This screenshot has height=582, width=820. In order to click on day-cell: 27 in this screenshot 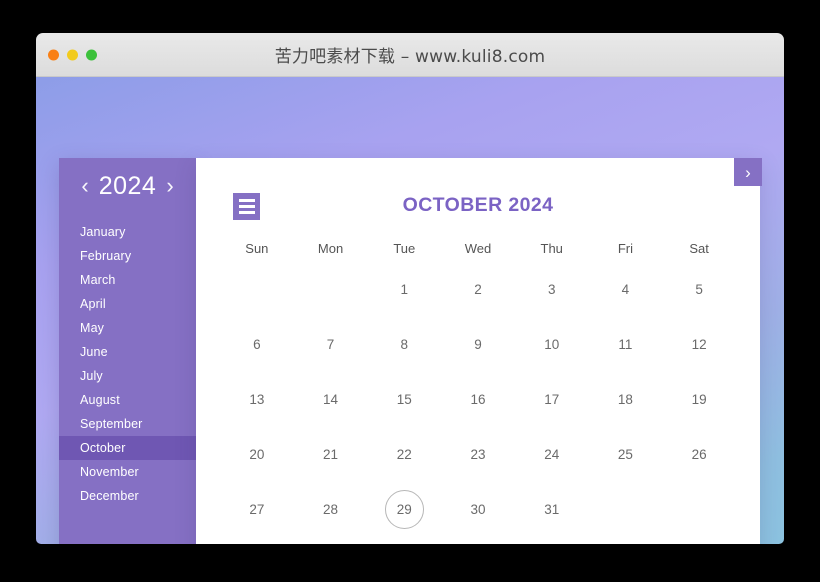, I will do `click(257, 509)`.